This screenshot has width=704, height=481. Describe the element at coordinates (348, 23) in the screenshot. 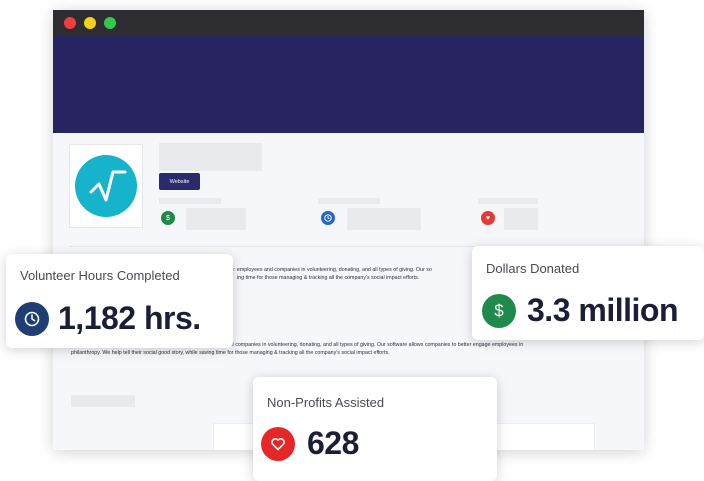

I see `title-bar` at that location.